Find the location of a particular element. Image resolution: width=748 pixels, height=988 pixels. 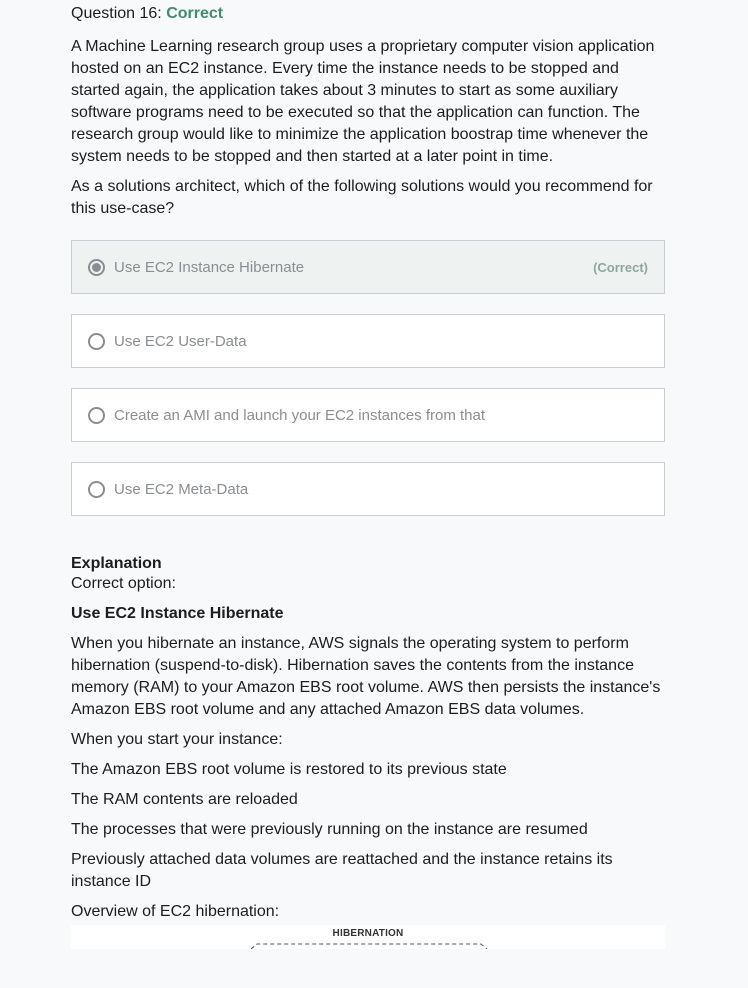

hibernation-diagram: HIBERNATION is located at coordinates (368, 937).